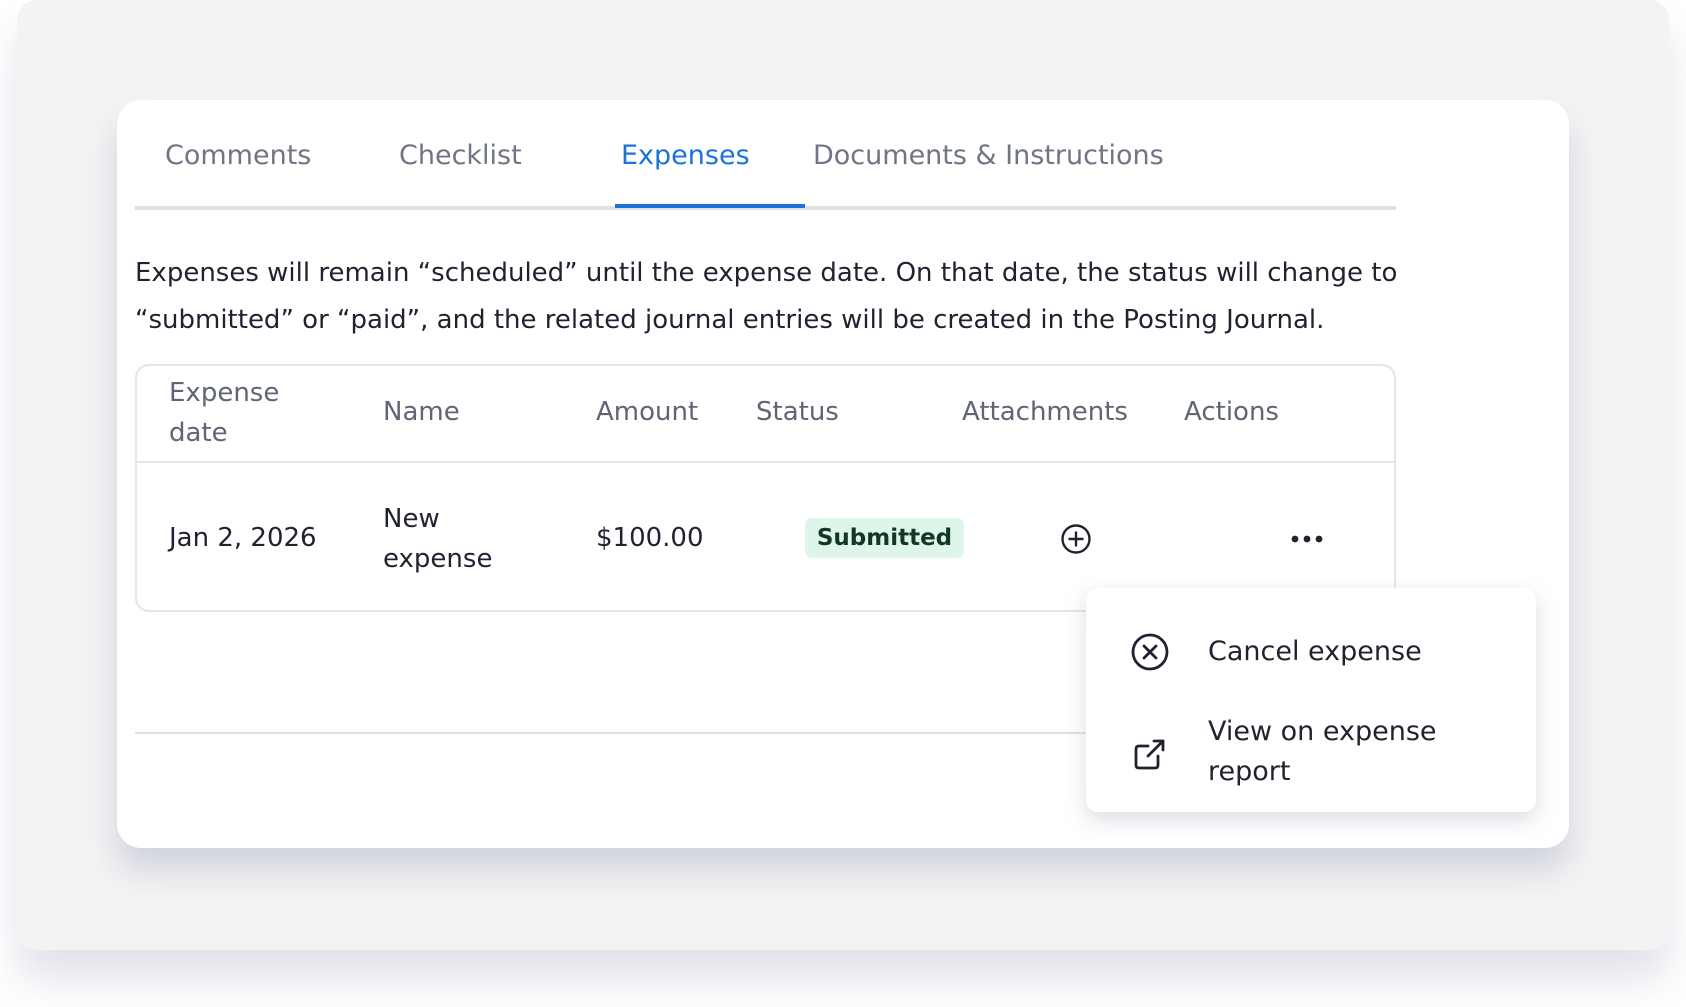 This screenshot has height=1007, width=1686. Describe the element at coordinates (647, 412) in the screenshot. I see `header-amount: Amount` at that location.